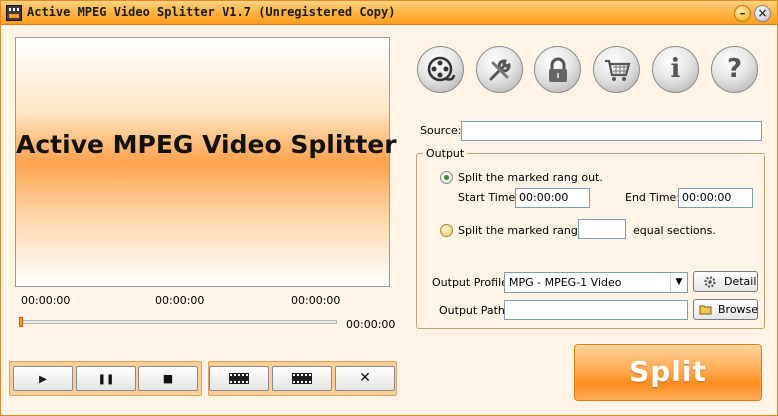  I want to click on playback-controls: ▶ ❚❚ ■, so click(105, 378).